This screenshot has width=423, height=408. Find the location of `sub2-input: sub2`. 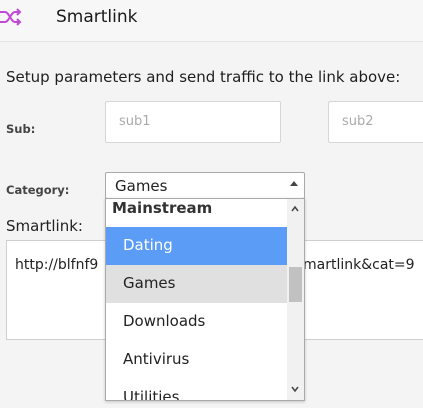

sub2-input: sub2 is located at coordinates (375, 122).